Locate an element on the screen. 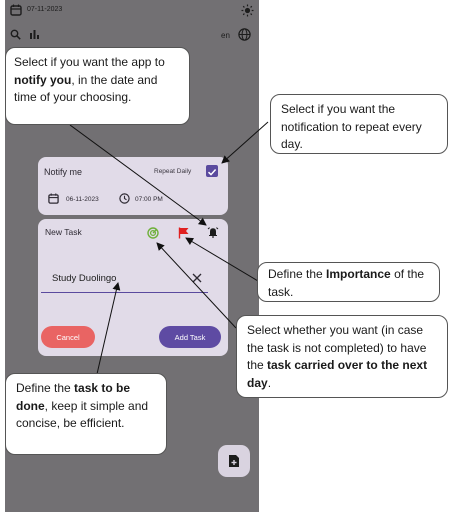 Image resolution: width=456 pixels, height=512 pixels. pointer-define is located at coordinates (108, 328).